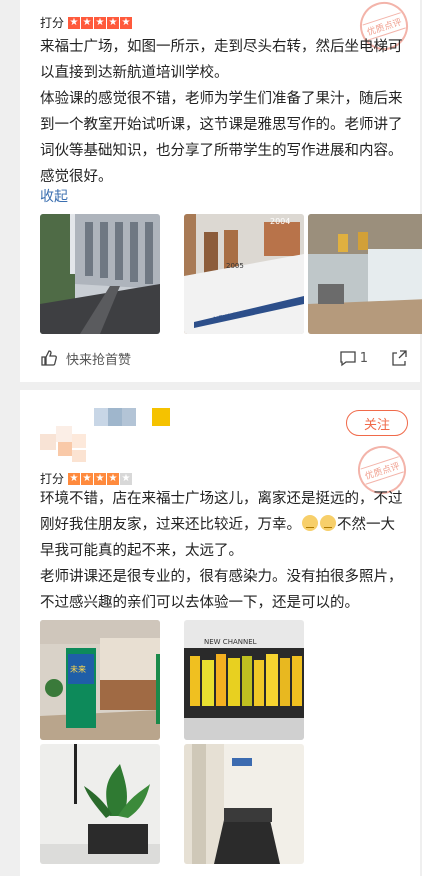 The width and height of the screenshot is (422, 876). I want to click on thumbs-up-icon, so click(49, 358).